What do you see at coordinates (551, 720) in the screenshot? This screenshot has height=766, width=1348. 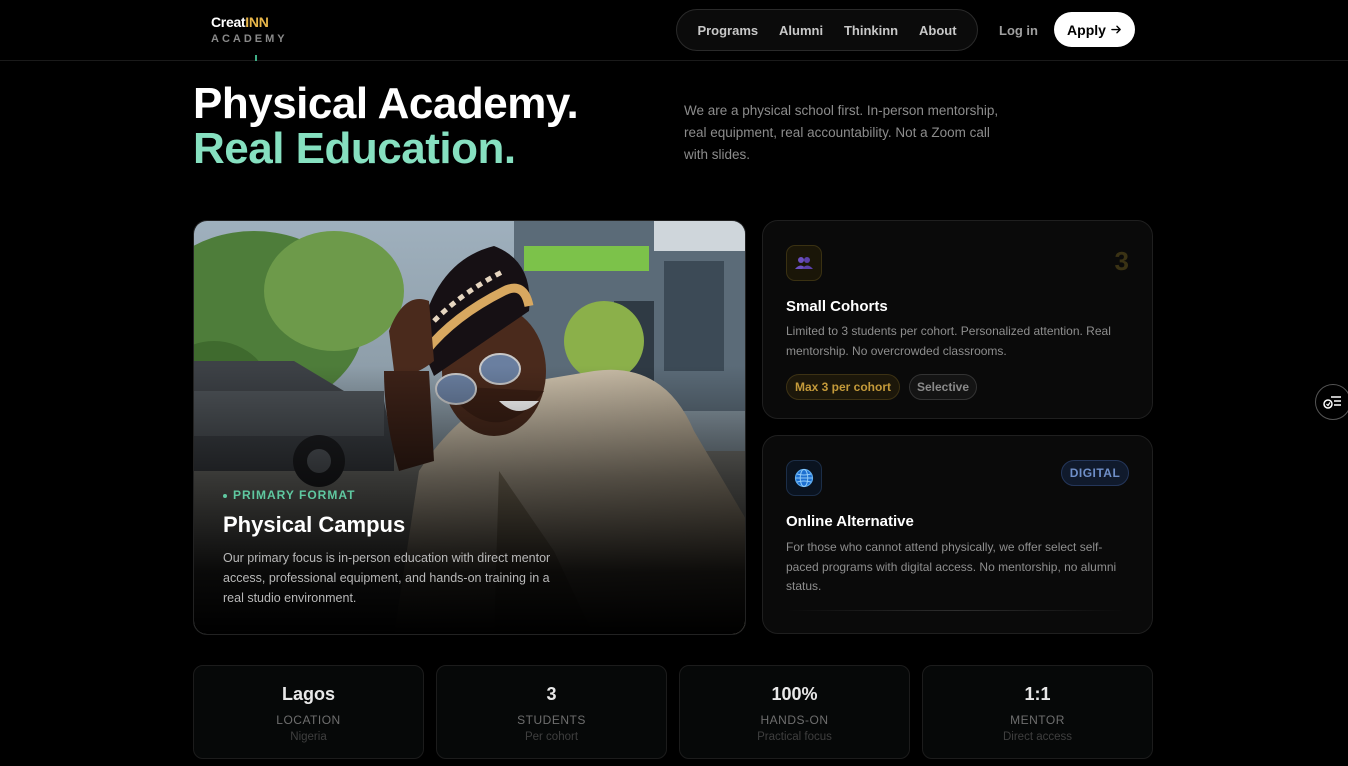 I see `stat-label: STUDENTS` at bounding box center [551, 720].